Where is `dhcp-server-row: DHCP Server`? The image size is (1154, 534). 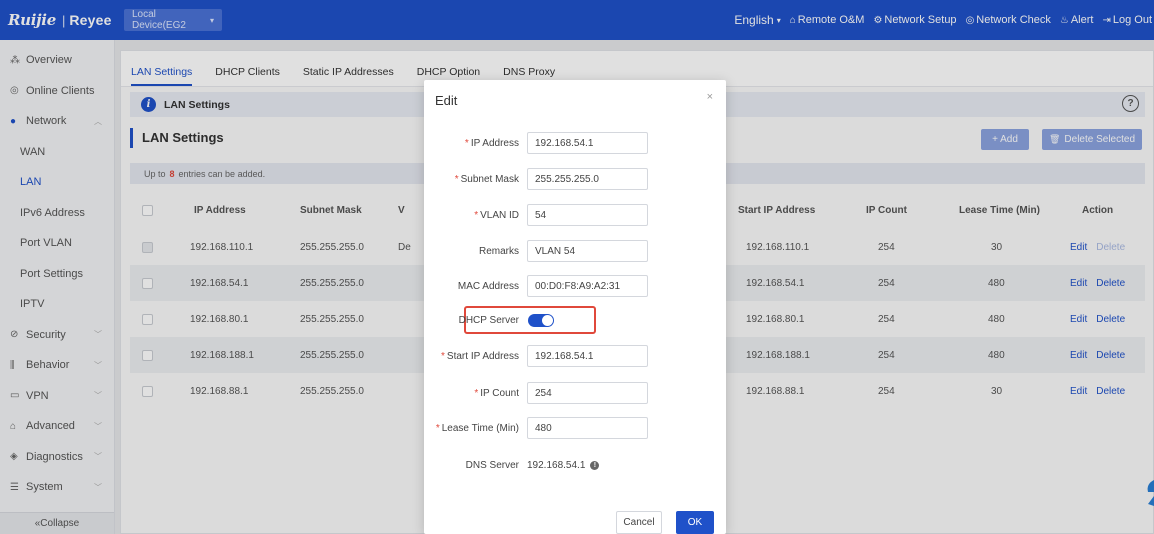 dhcp-server-row: DHCP Server is located at coordinates (575, 320).